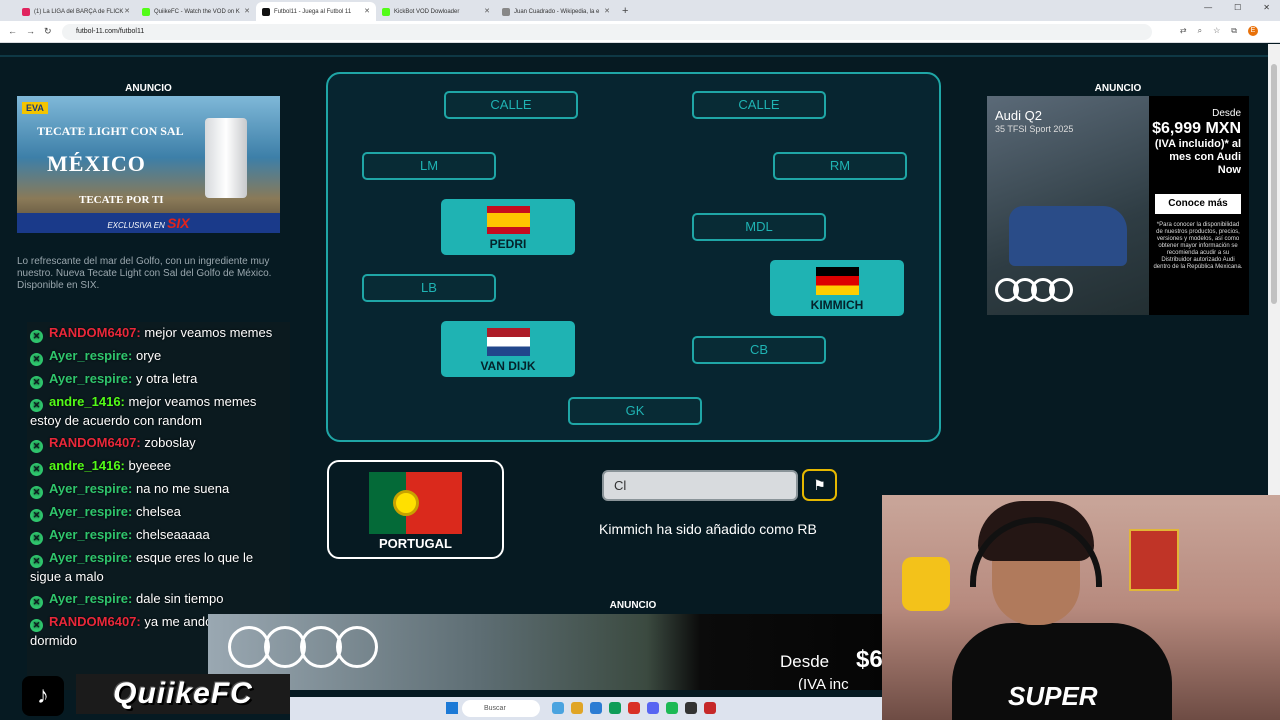  What do you see at coordinates (508, 244) in the screenshot?
I see `player-name: PEDRI` at bounding box center [508, 244].